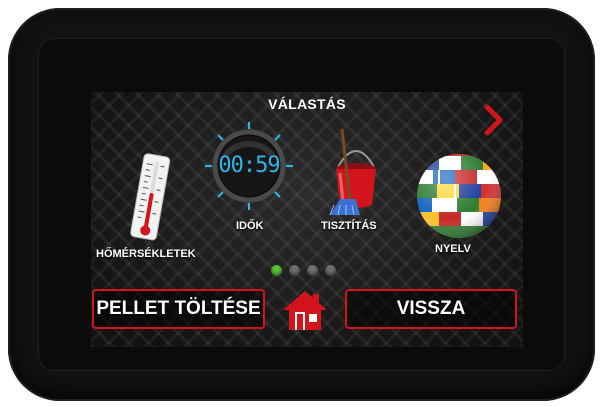 This screenshot has width=603, height=407. What do you see at coordinates (305, 310) in the screenshot?
I see `home-icon` at bounding box center [305, 310].